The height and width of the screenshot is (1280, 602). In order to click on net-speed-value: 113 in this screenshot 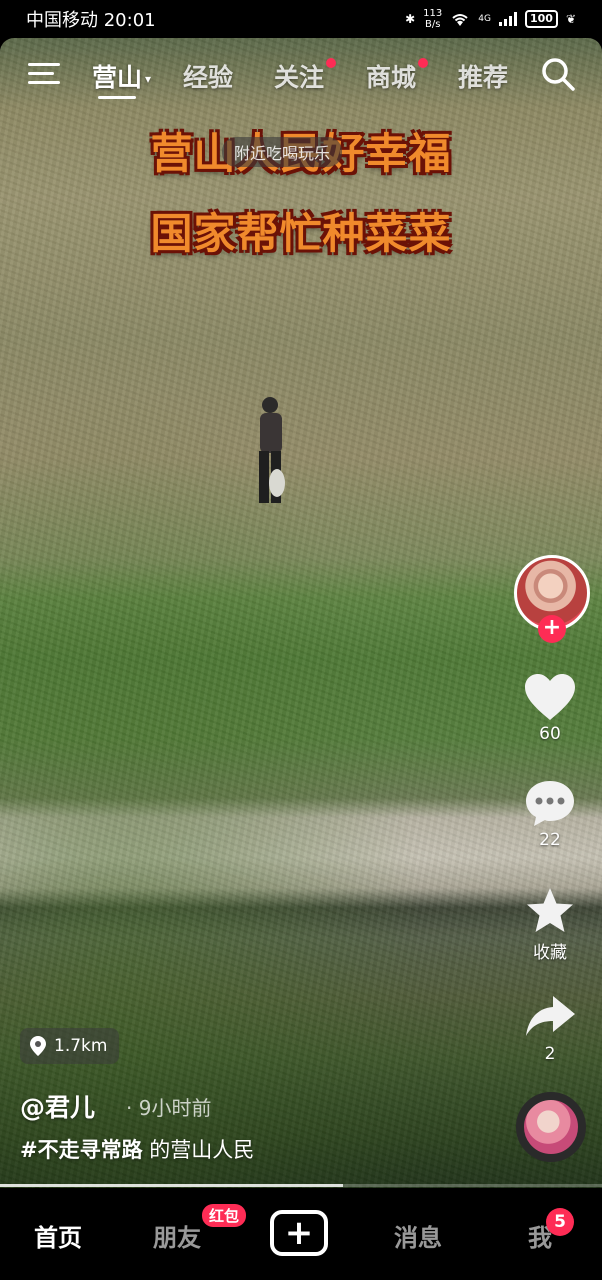, I will do `click(433, 13)`.